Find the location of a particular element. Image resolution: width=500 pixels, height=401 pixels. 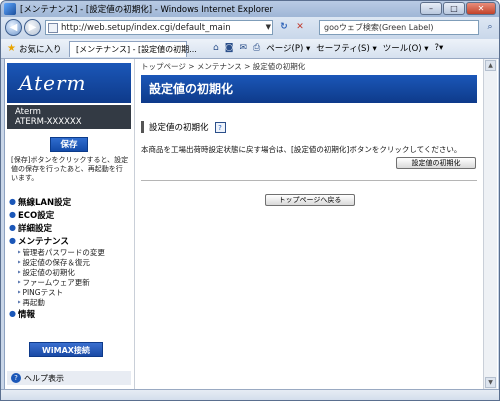

sidebar-item-advanced: ● 詳細設定 is located at coordinates (70, 227).